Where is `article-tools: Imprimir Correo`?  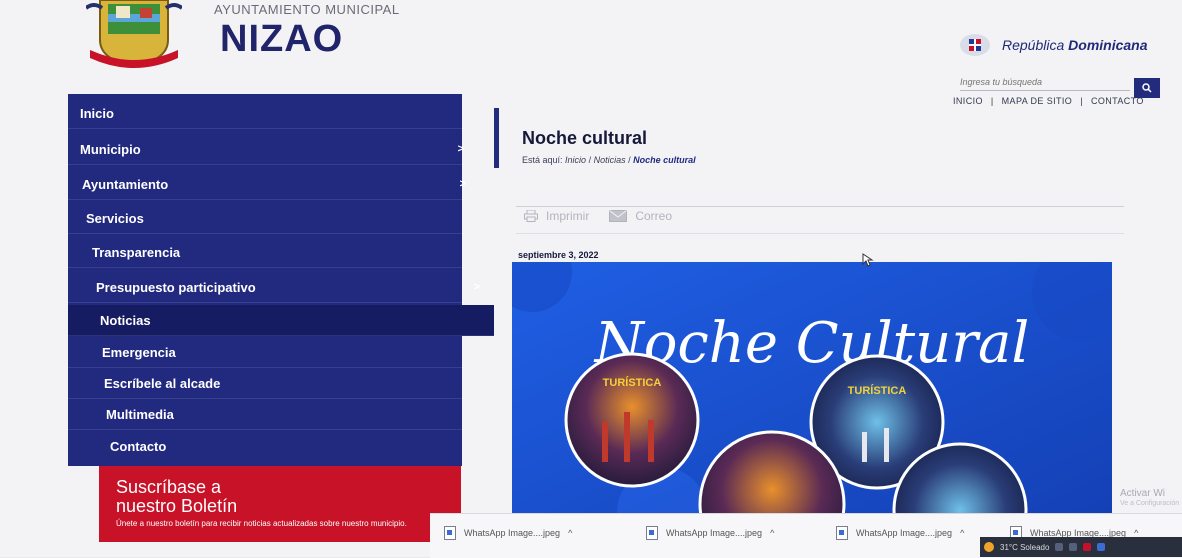 article-tools: Imprimir Correo is located at coordinates (598, 216).